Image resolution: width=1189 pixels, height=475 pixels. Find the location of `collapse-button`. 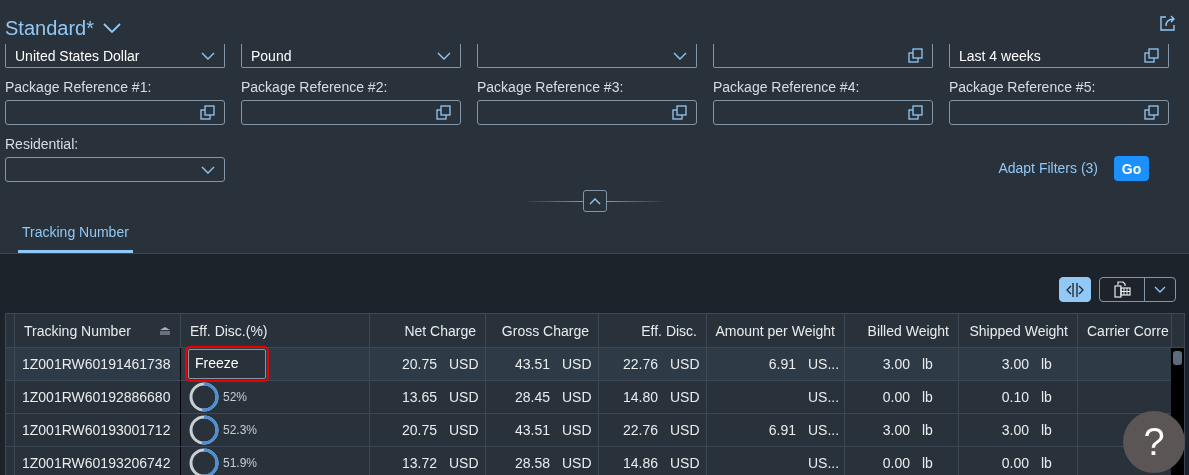

collapse-button is located at coordinates (594, 201).